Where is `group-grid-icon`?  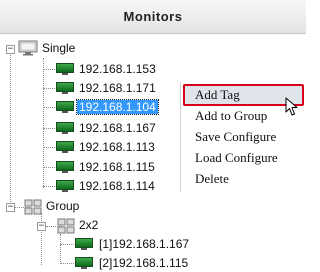
group-grid-icon is located at coordinates (33, 207).